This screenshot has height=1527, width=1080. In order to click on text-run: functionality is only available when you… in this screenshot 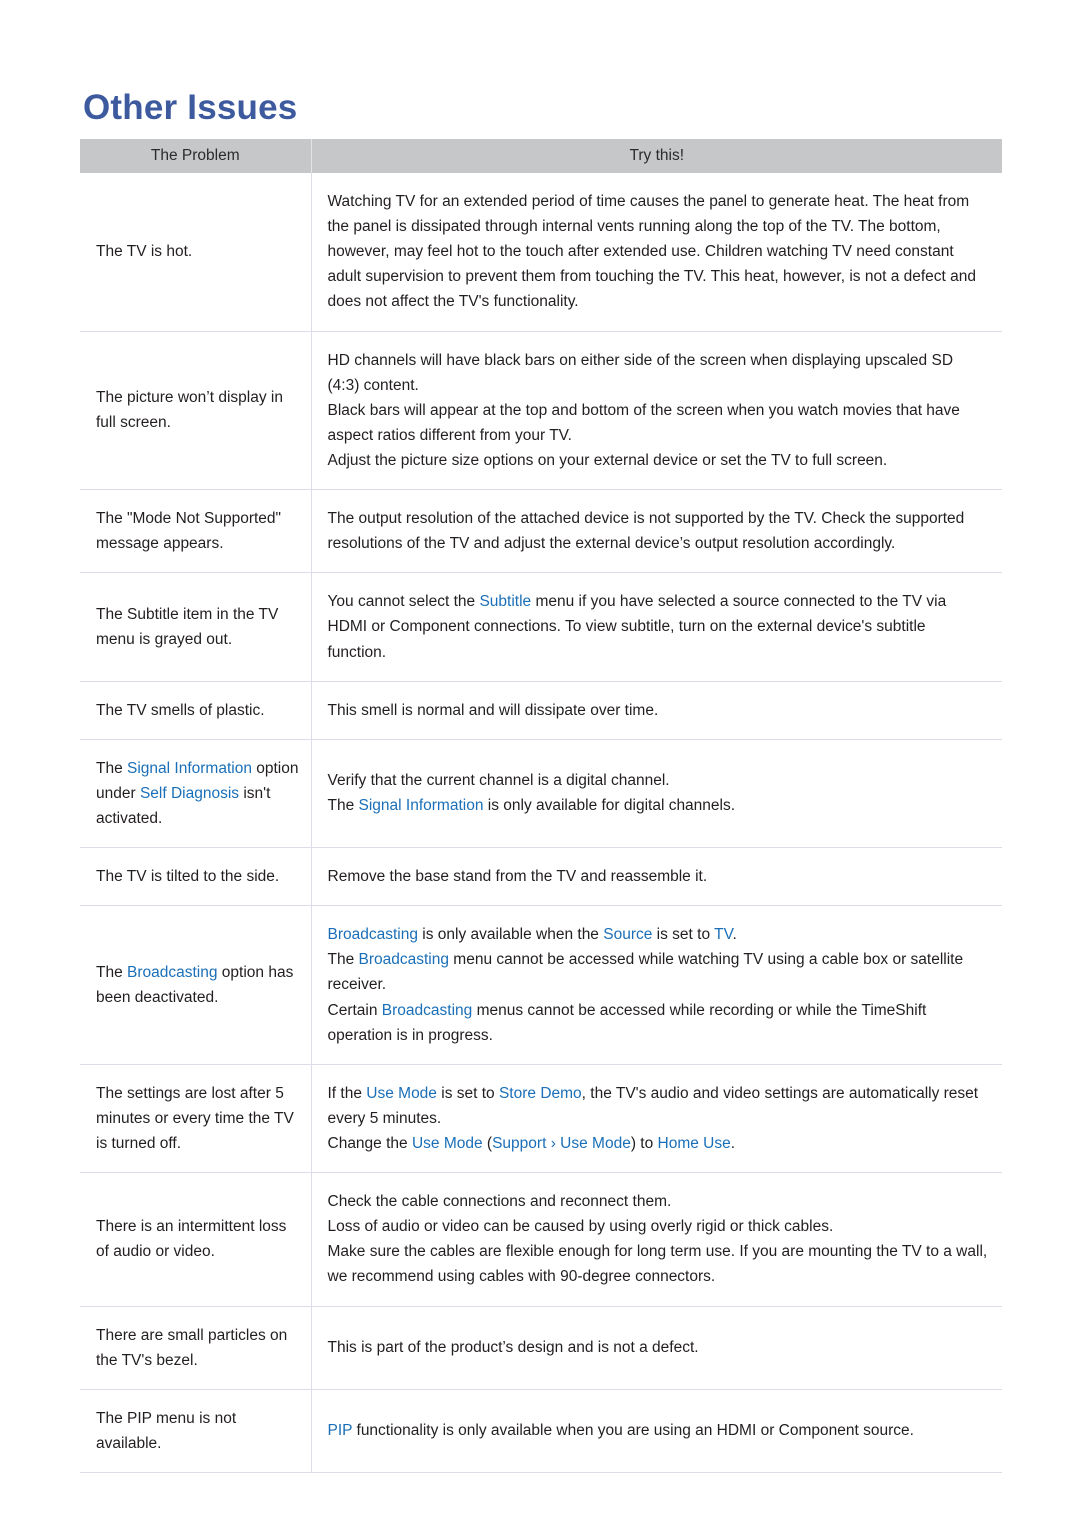, I will do `click(633, 1431)`.